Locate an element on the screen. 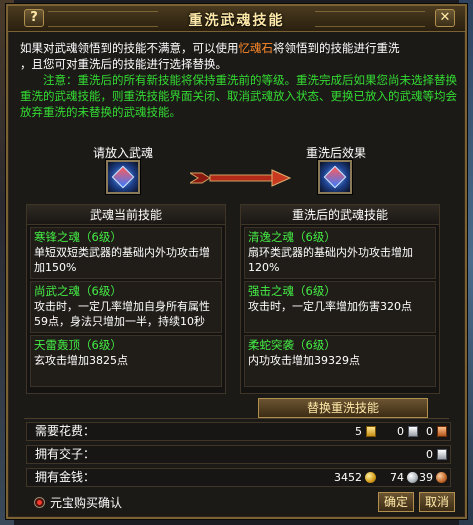 The height and width of the screenshot is (525, 473). washed-skills-header: 重洗后的武魂技能 is located at coordinates (340, 215).